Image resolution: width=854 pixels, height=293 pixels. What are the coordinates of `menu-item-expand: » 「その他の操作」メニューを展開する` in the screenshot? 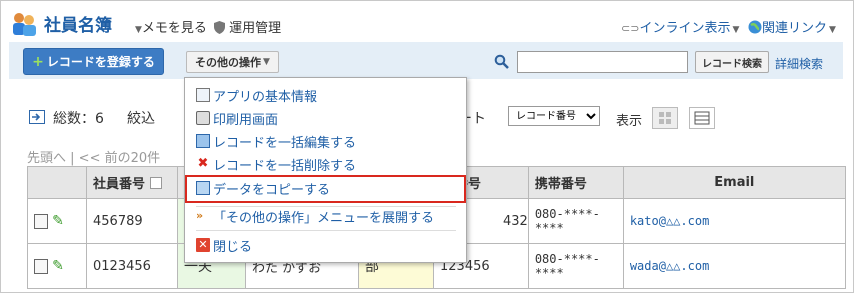 It's located at (315, 216).